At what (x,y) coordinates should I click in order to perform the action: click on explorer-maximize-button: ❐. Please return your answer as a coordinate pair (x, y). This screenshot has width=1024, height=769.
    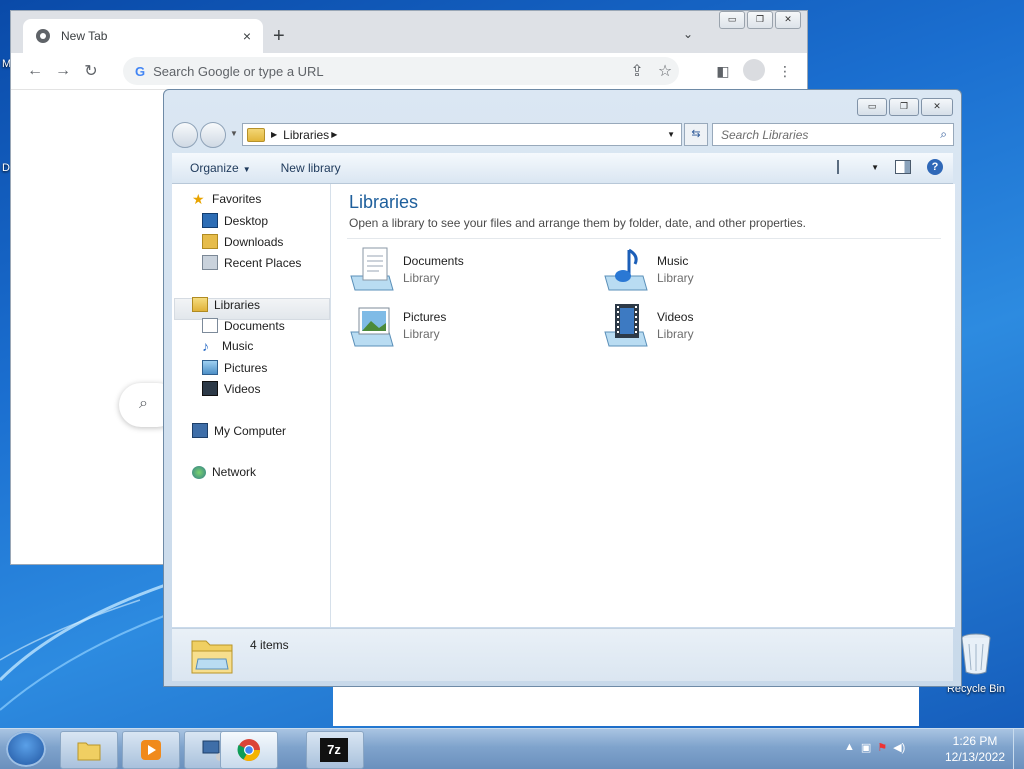
    Looking at the image, I should click on (904, 107).